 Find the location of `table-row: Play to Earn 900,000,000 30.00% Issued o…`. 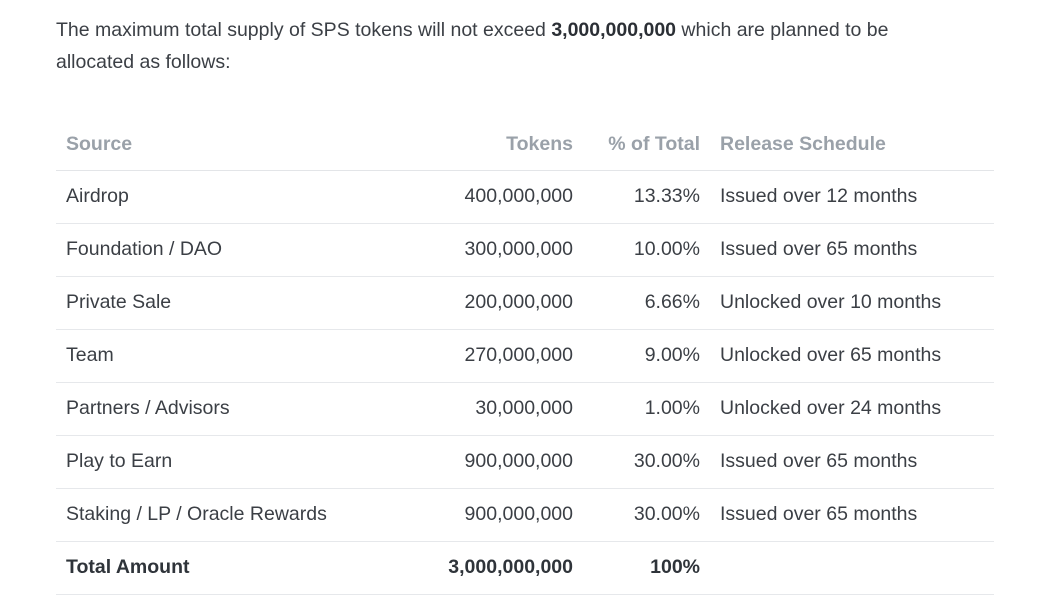

table-row: Play to Earn 900,000,000 30.00% Issued o… is located at coordinates (525, 462).